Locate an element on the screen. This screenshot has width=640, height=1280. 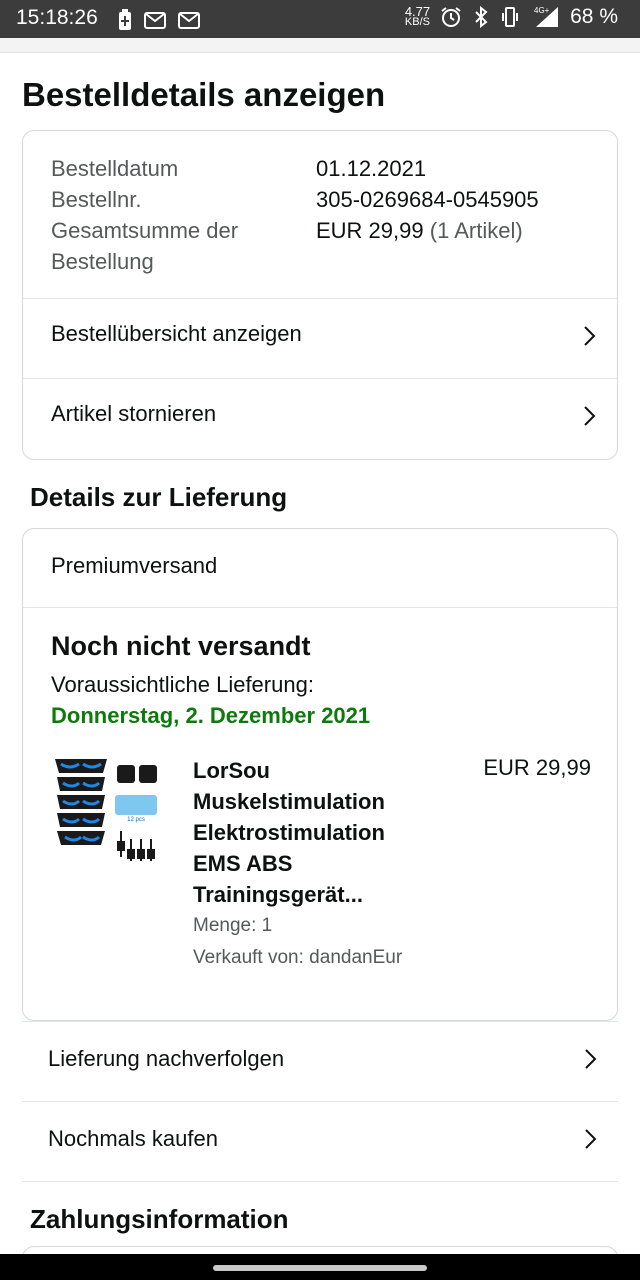
signal-icon: 4G+ is located at coordinates (546, 16).